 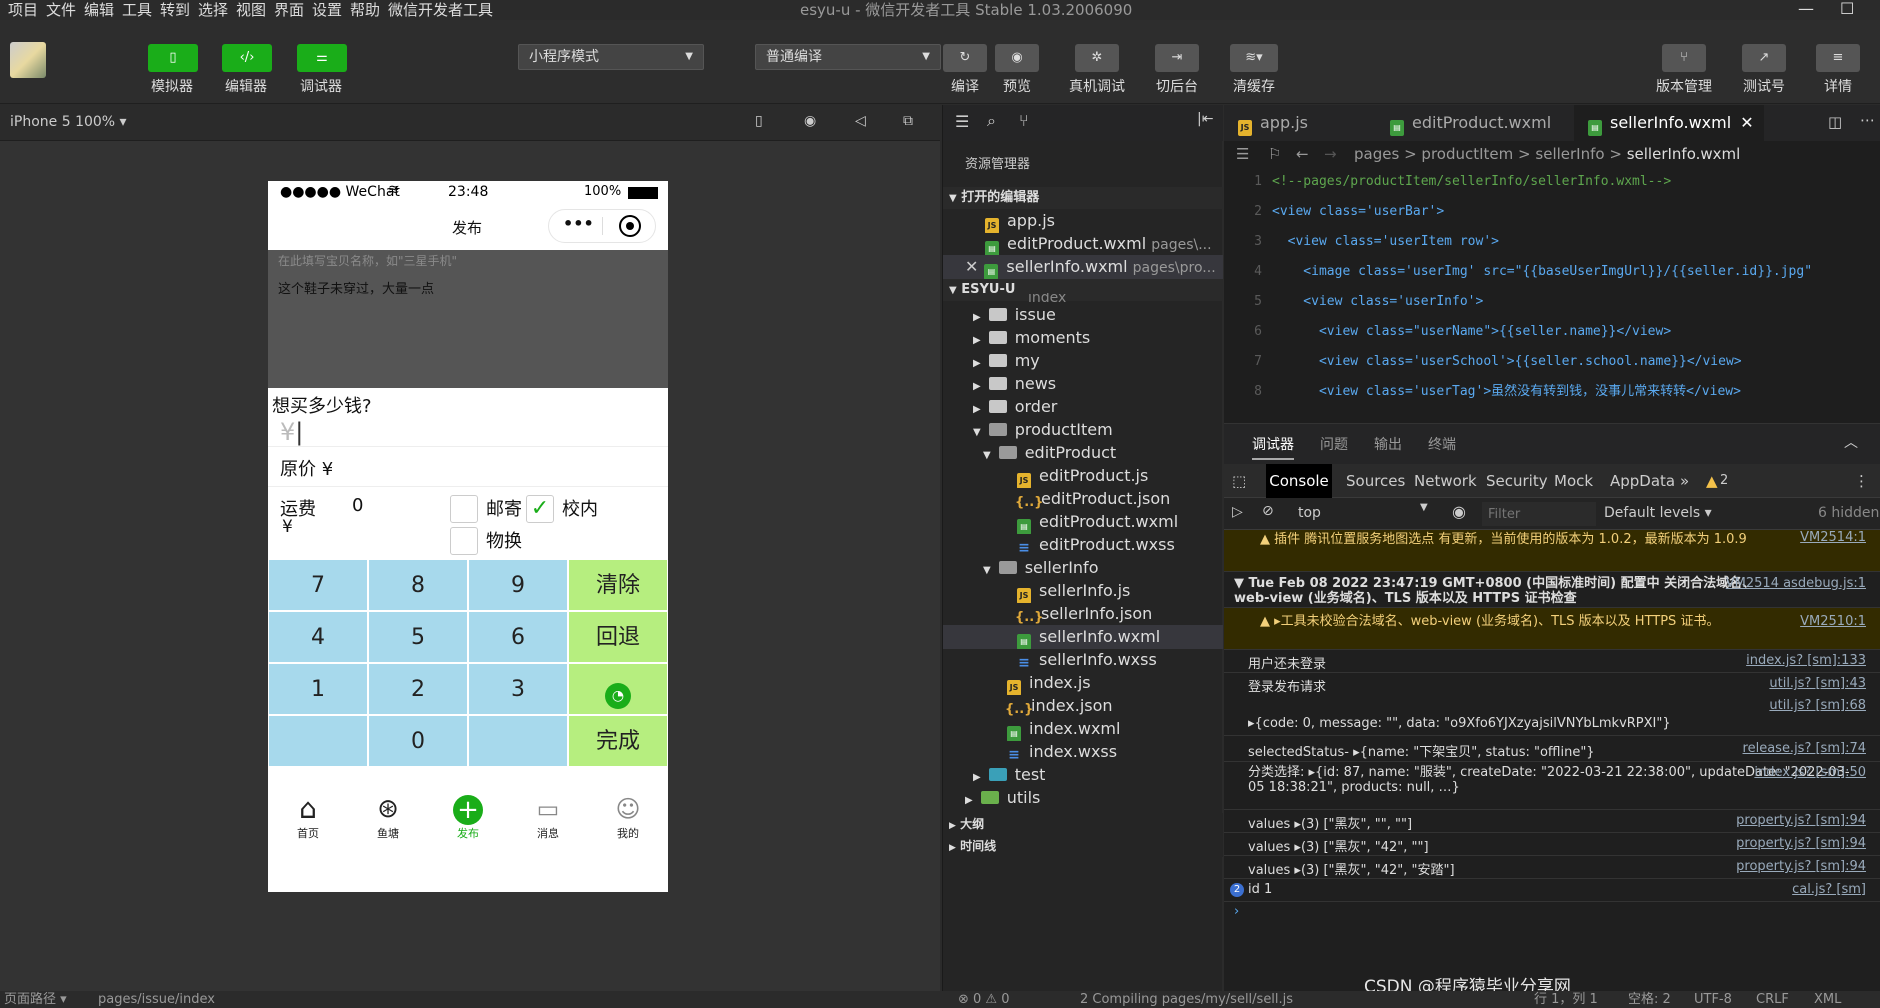 What do you see at coordinates (357, 505) in the screenshot?
I see `shipping-value: 0` at bounding box center [357, 505].